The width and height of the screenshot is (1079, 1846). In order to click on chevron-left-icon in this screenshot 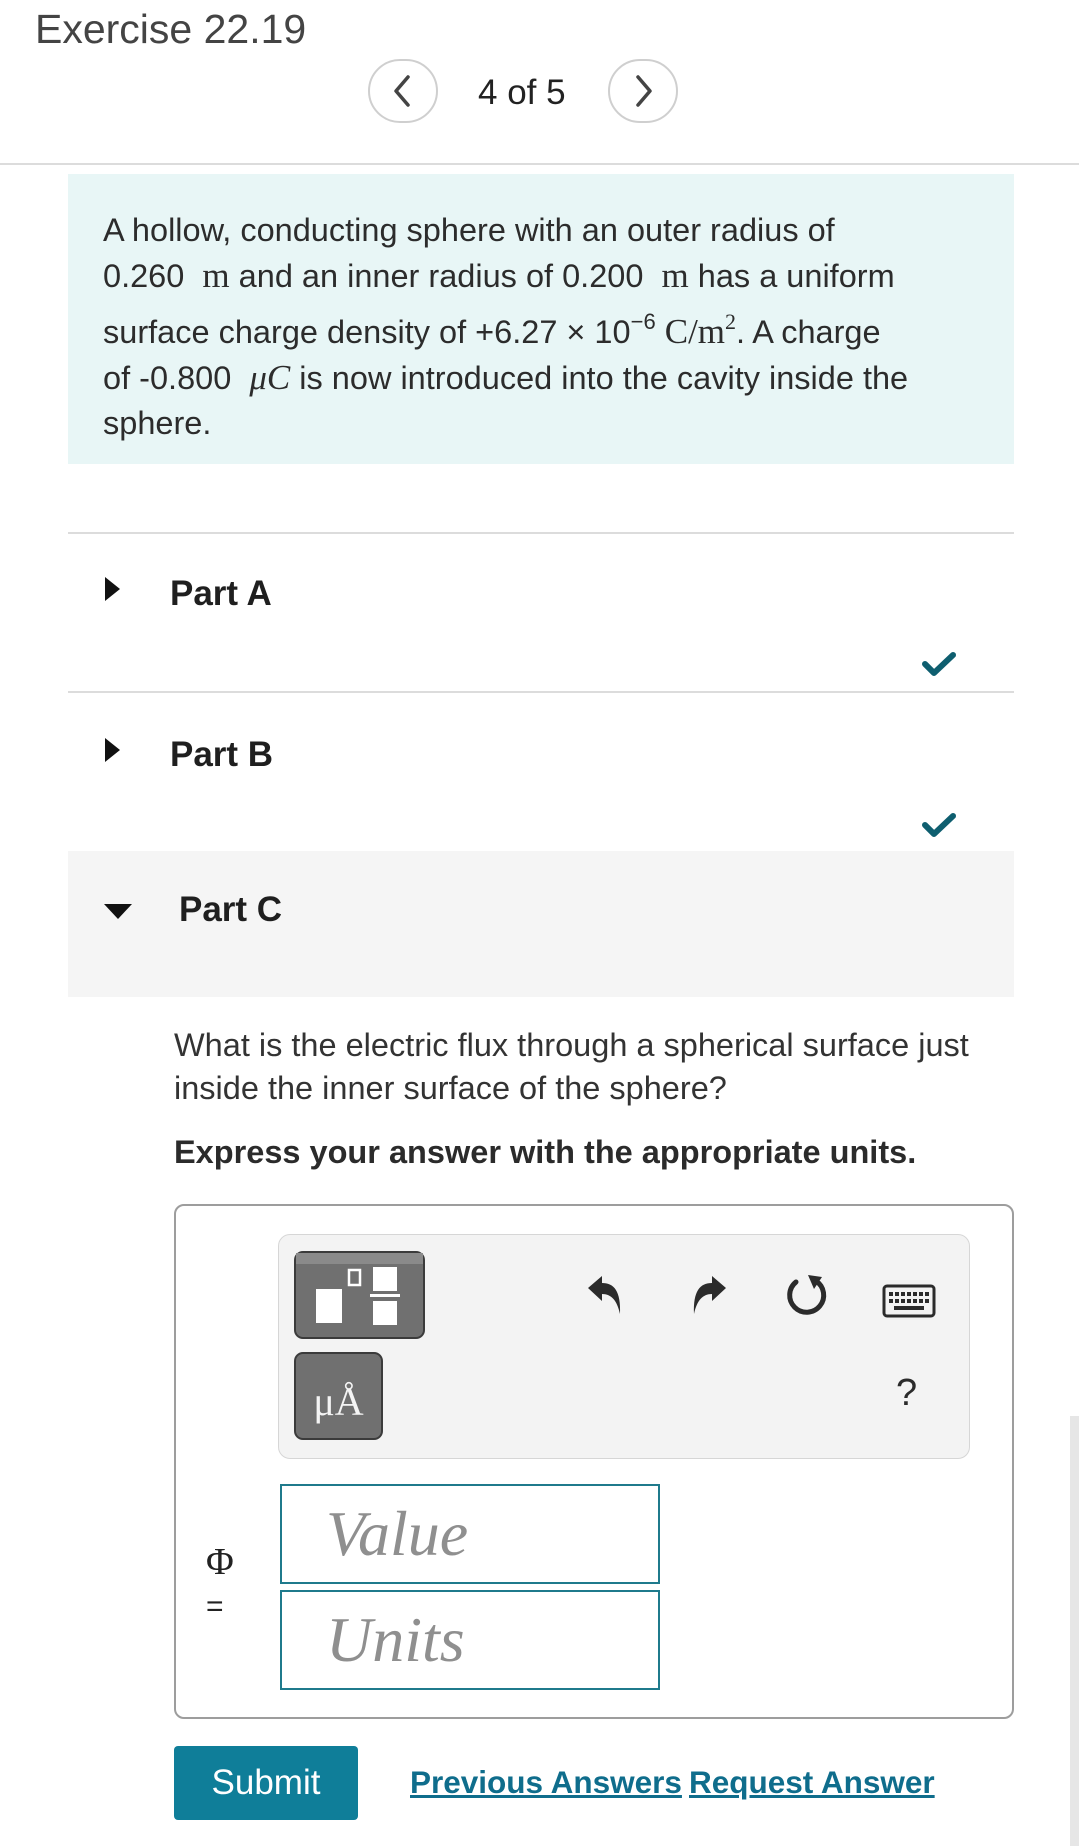, I will do `click(402, 91)`.